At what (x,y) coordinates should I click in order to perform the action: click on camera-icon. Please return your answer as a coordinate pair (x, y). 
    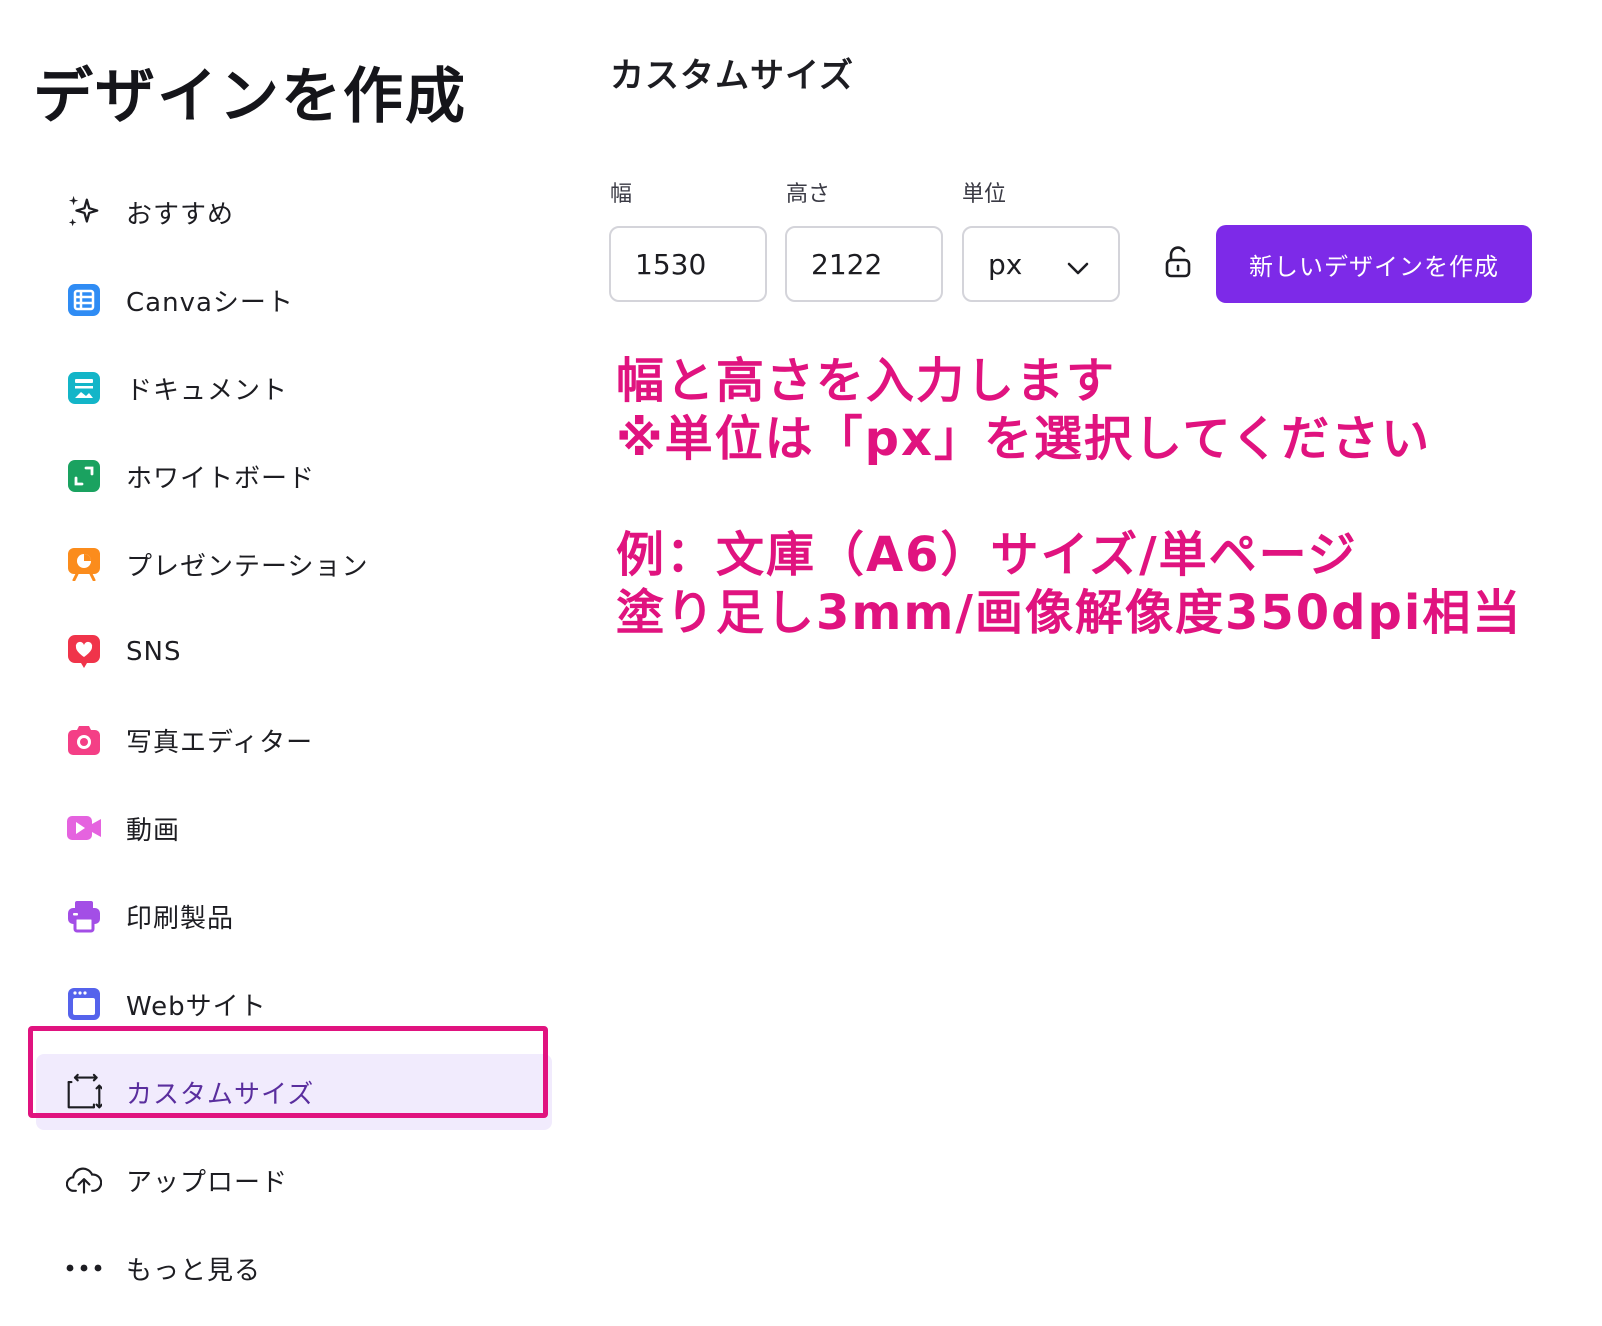
    Looking at the image, I should click on (84, 740).